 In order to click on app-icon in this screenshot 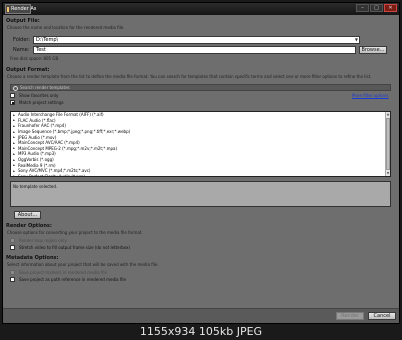, I will do `click(8, 9)`.